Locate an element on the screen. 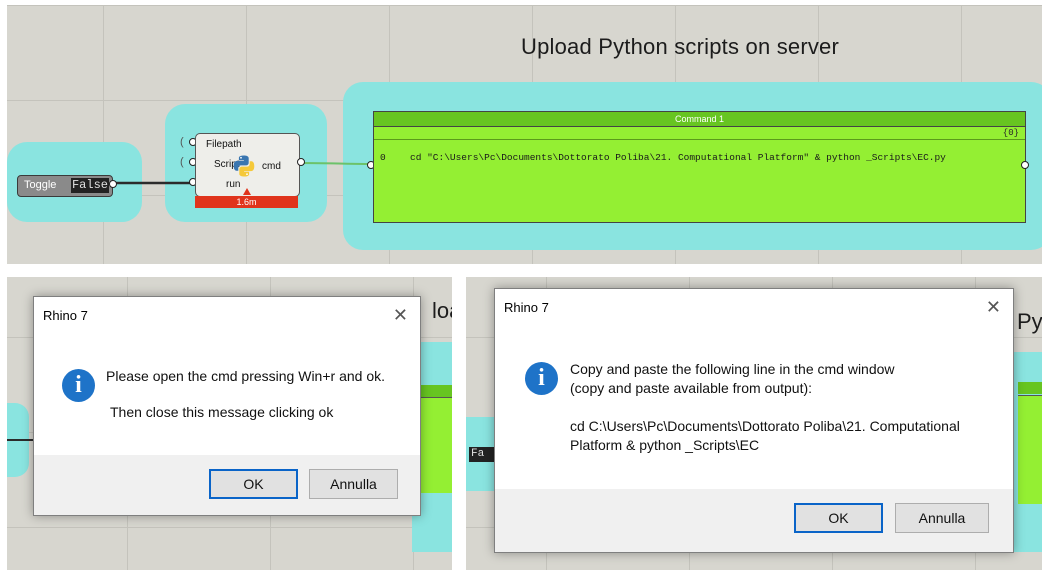 This screenshot has width=1046, height=572. dialog-message-line2: (copy and paste available from output): is located at coordinates (691, 388).